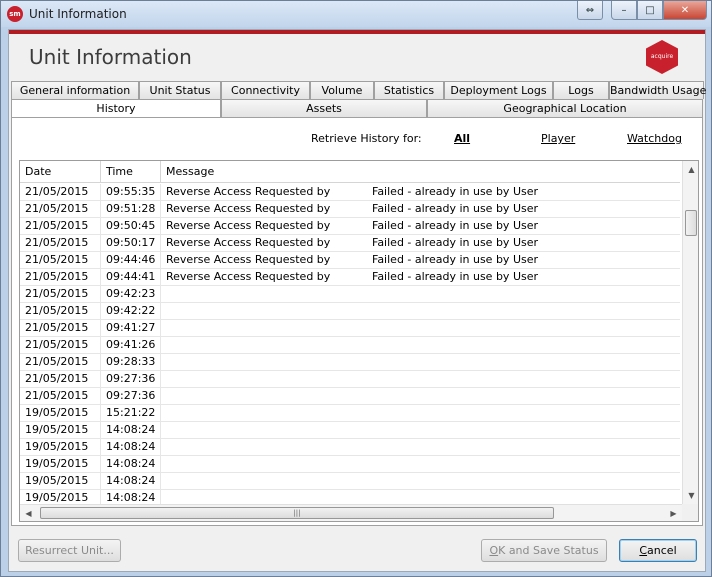 The image size is (712, 577). I want to click on tab-volume: Volume, so click(342, 90).